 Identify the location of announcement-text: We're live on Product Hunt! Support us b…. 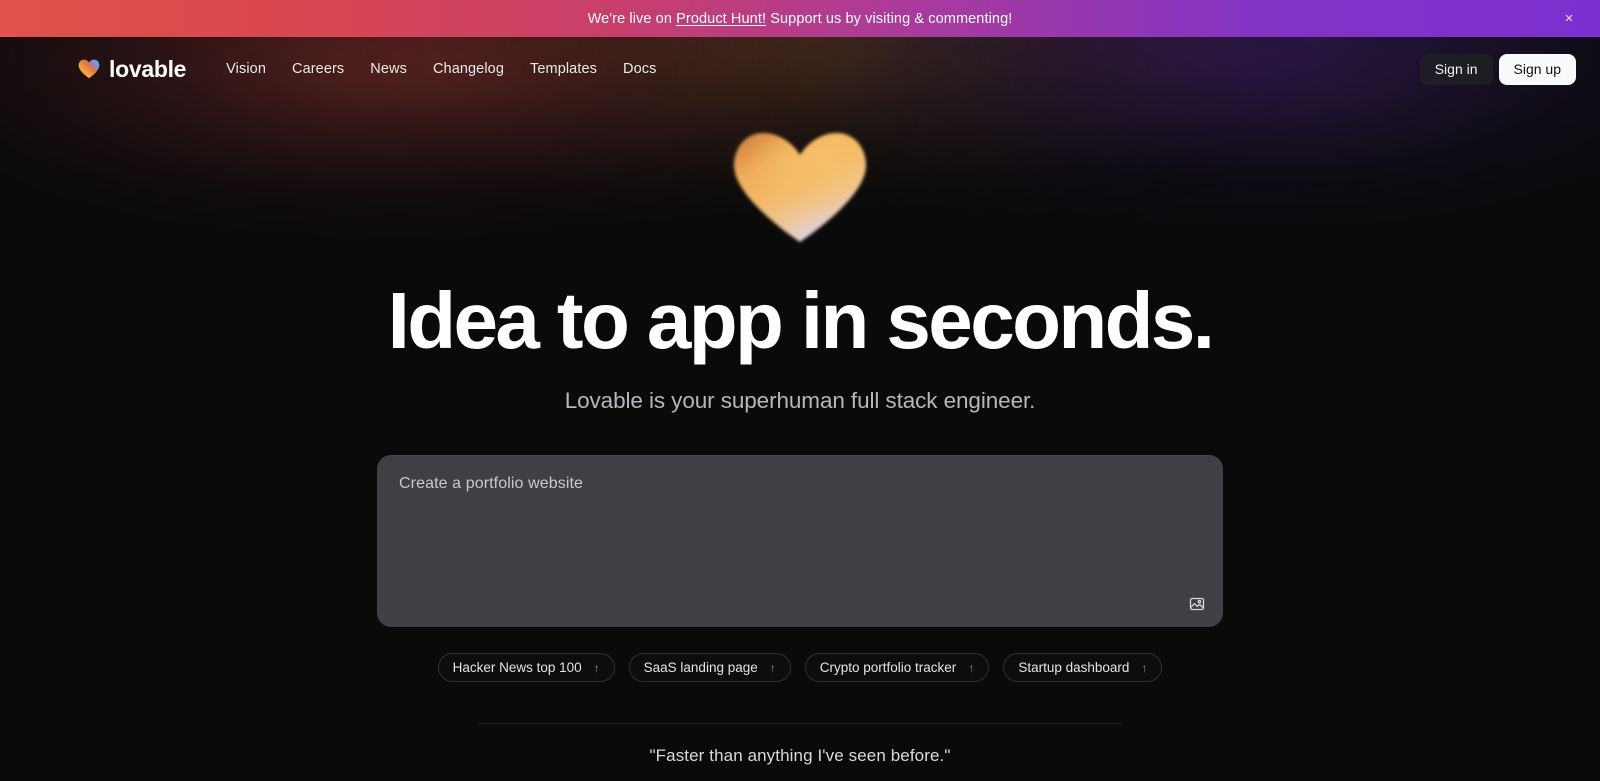
(800, 19).